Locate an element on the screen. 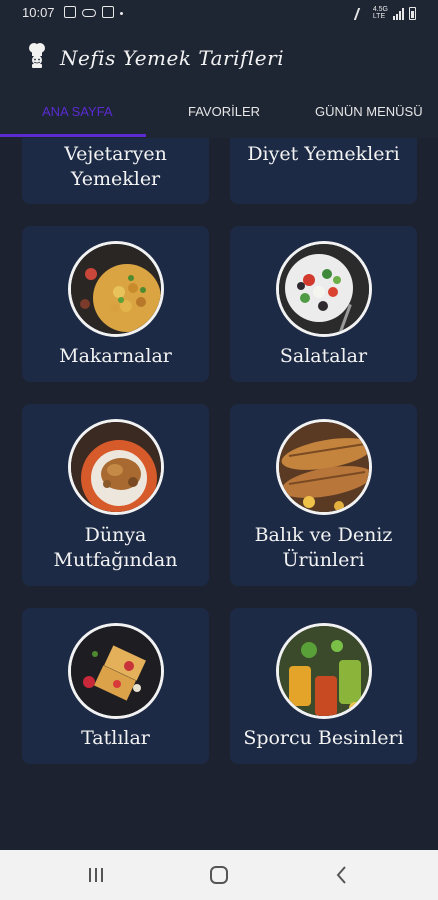  category-label-line2: Ürünleri is located at coordinates (323, 560).